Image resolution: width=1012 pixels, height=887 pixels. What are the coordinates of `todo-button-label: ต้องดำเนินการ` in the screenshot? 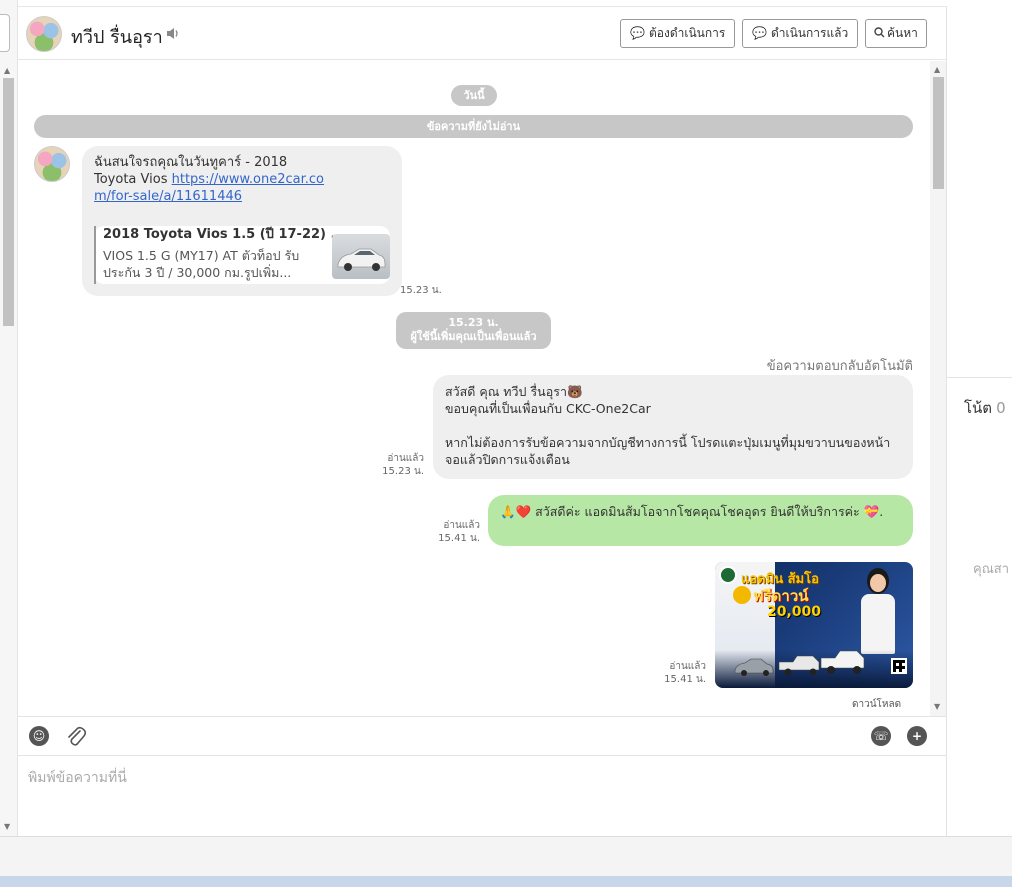 It's located at (687, 33).